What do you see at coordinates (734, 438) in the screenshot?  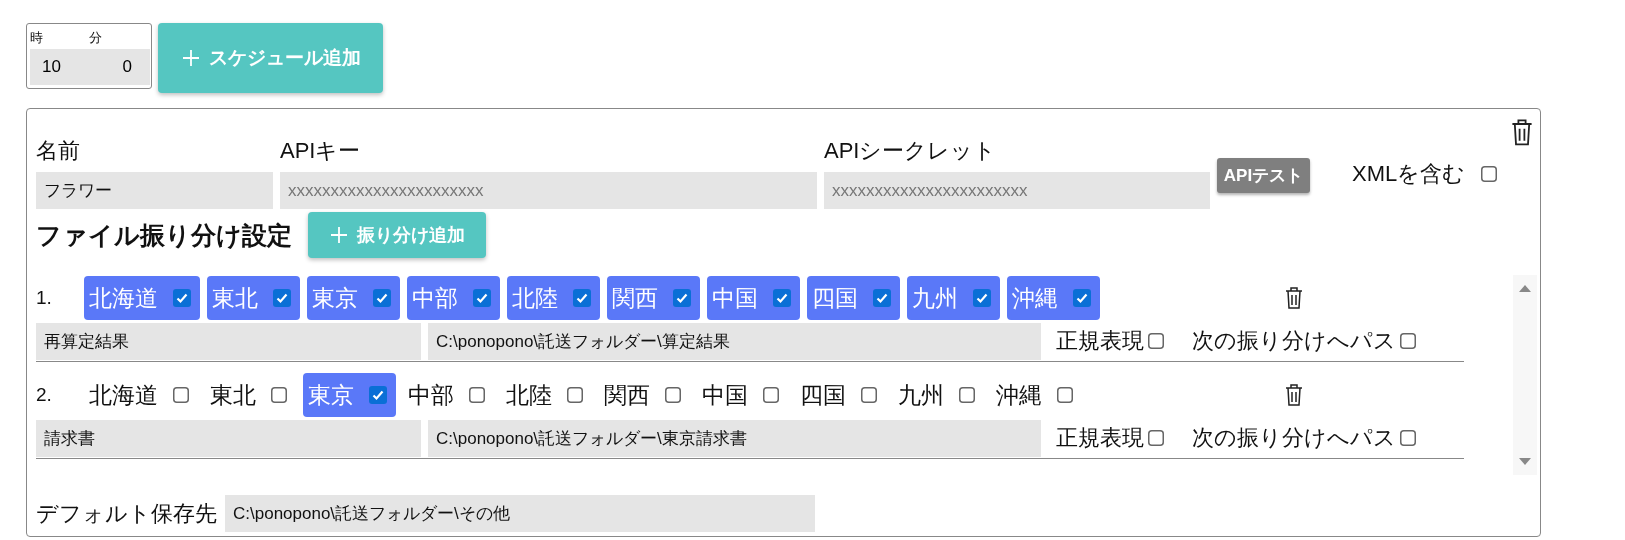 I see `rule-path-field: C:\ponopono\託送フォルダー\東京請求書` at bounding box center [734, 438].